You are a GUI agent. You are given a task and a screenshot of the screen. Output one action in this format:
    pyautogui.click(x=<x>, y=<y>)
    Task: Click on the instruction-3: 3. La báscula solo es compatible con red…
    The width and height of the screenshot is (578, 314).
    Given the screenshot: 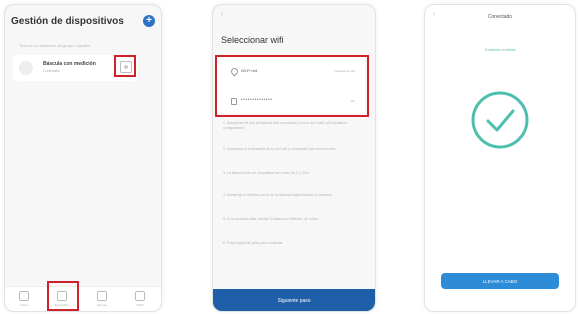 What is the action you would take?
    pyautogui.click(x=266, y=173)
    